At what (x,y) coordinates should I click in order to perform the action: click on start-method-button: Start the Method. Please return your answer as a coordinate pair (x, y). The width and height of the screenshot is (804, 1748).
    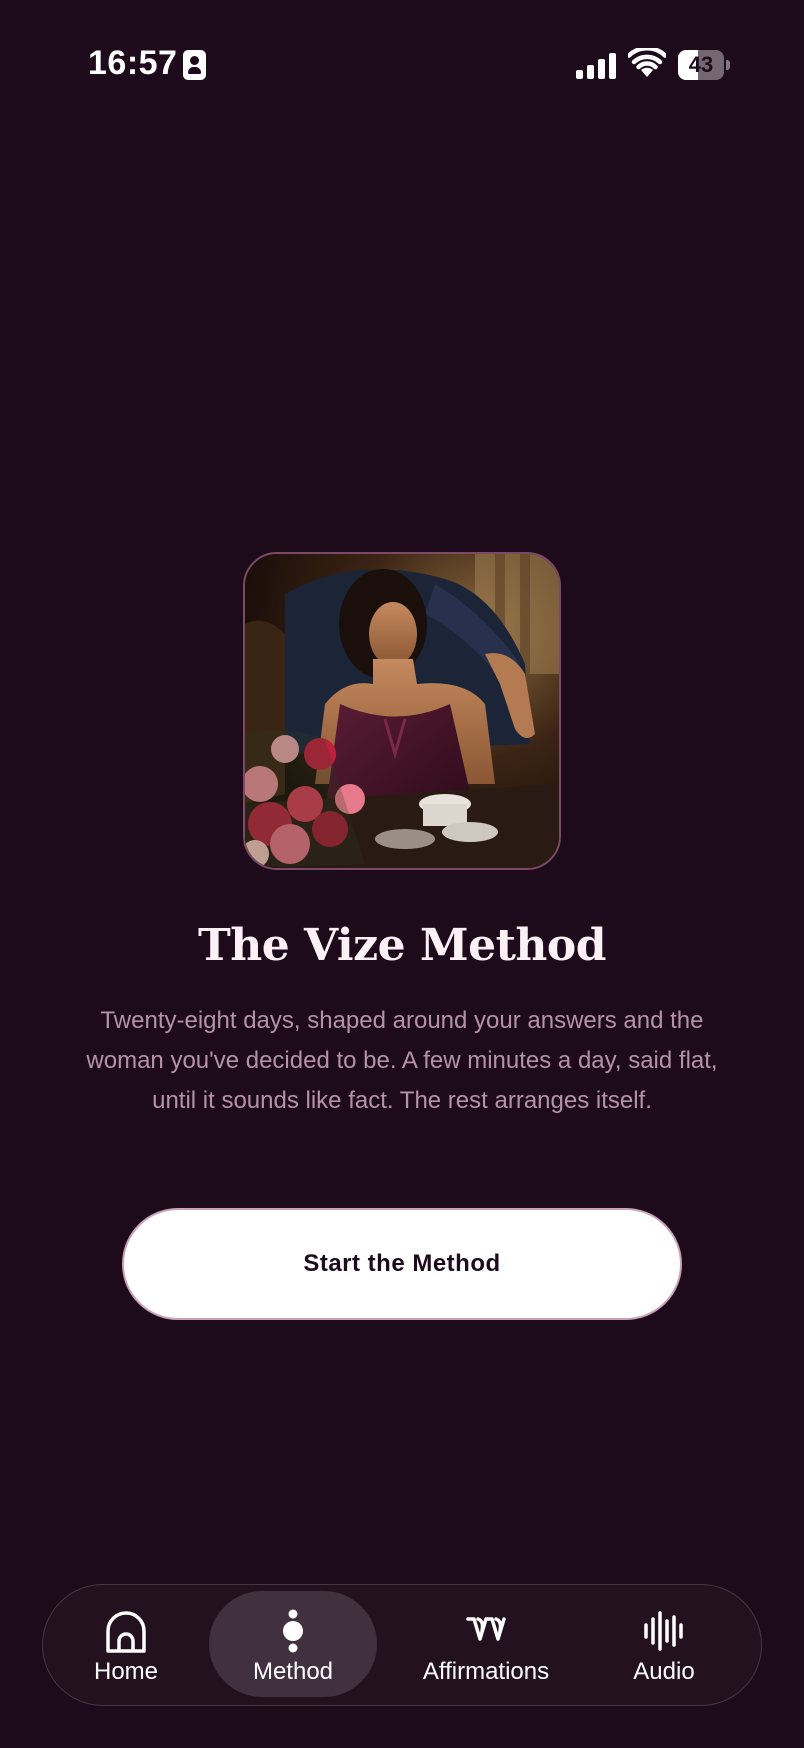
    Looking at the image, I should click on (402, 1264).